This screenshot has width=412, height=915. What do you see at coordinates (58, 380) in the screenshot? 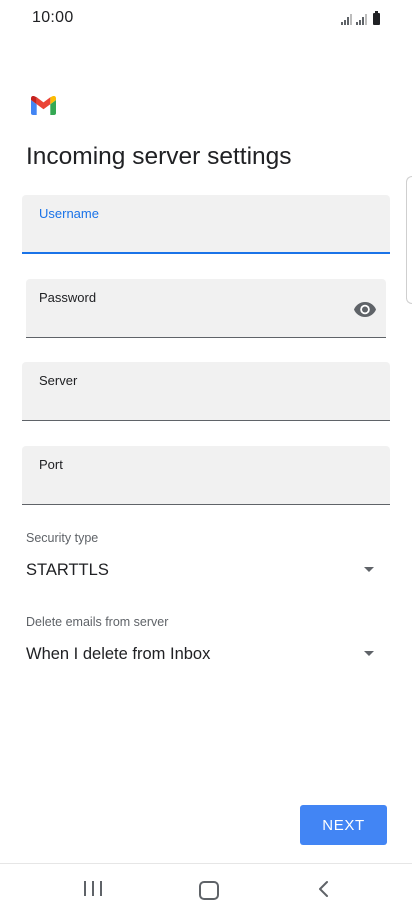
I see `server-label: Server` at bounding box center [58, 380].